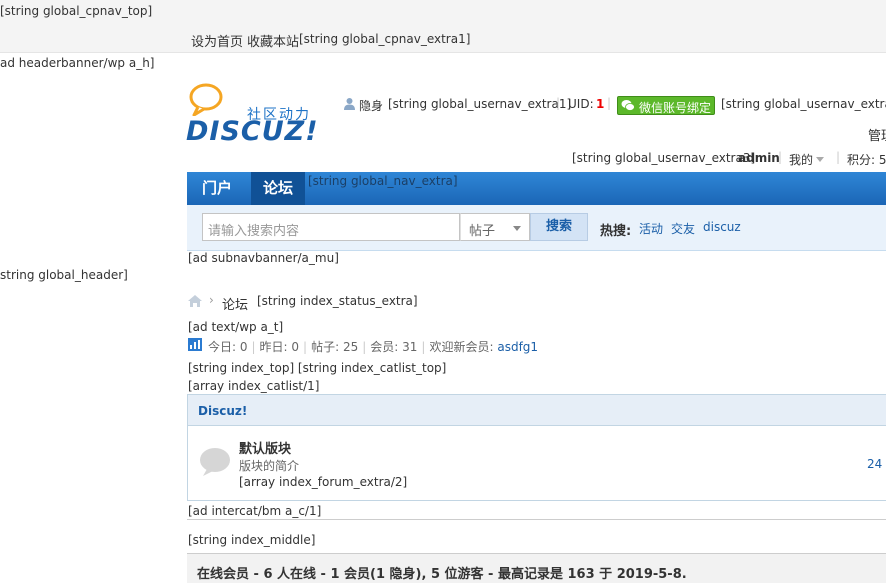 The height and width of the screenshot is (583, 886). I want to click on main-nav: 门户 论坛 [string global_nav_extra], so click(536, 188).